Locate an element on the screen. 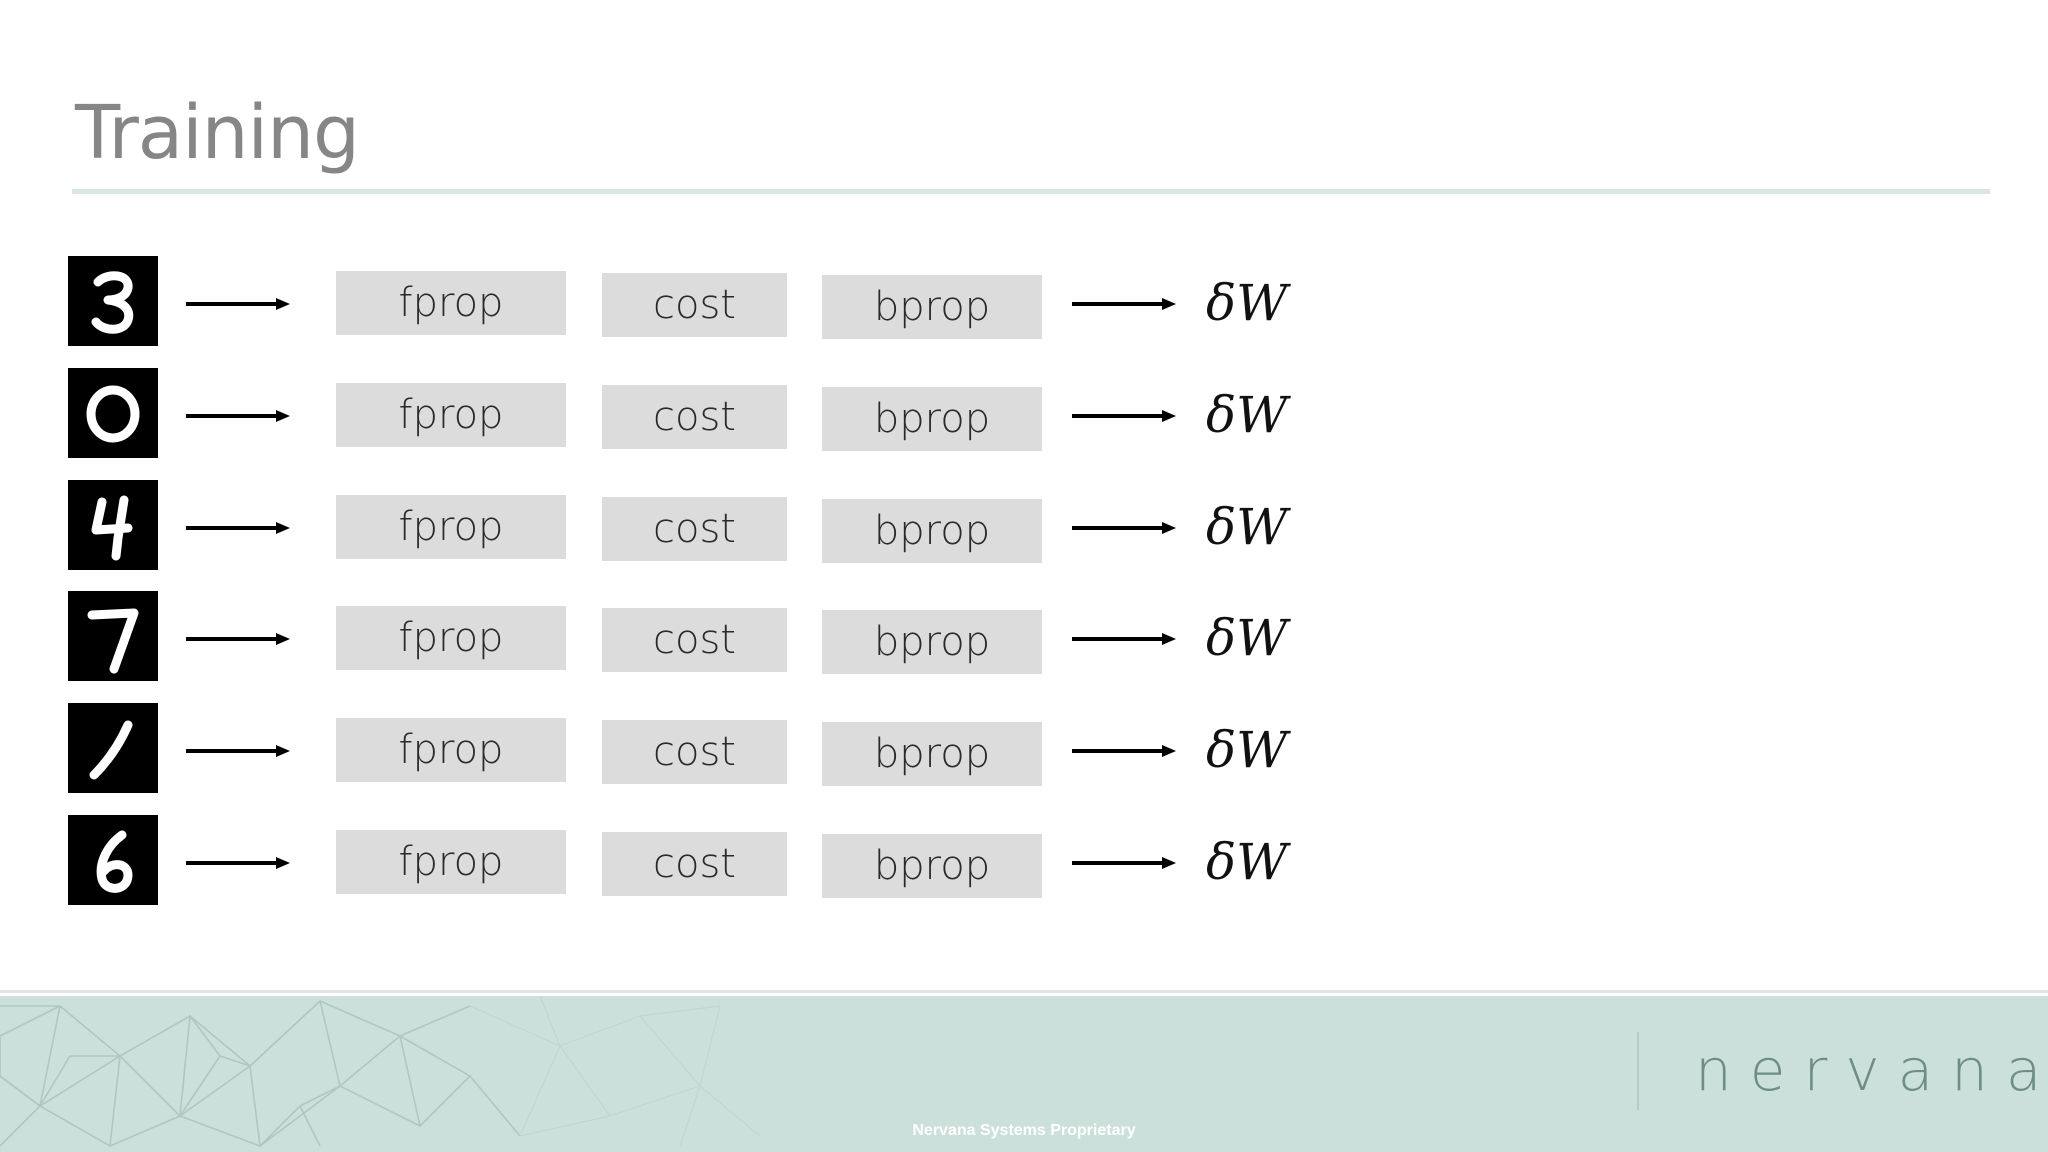  title-underline is located at coordinates (1031, 191).